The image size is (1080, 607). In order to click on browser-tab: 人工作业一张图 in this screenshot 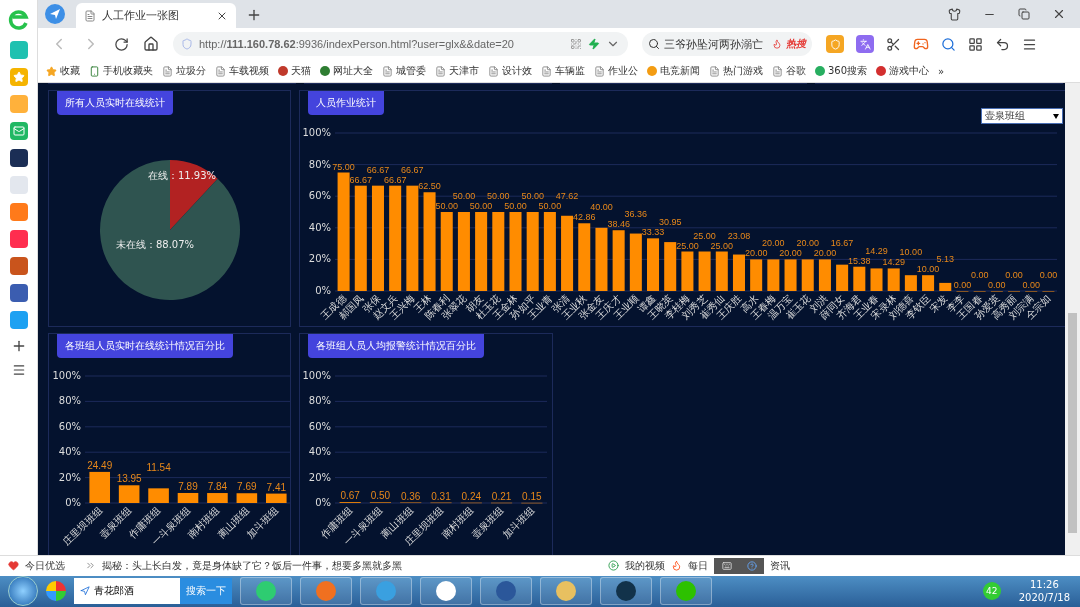, I will do `click(156, 15)`.